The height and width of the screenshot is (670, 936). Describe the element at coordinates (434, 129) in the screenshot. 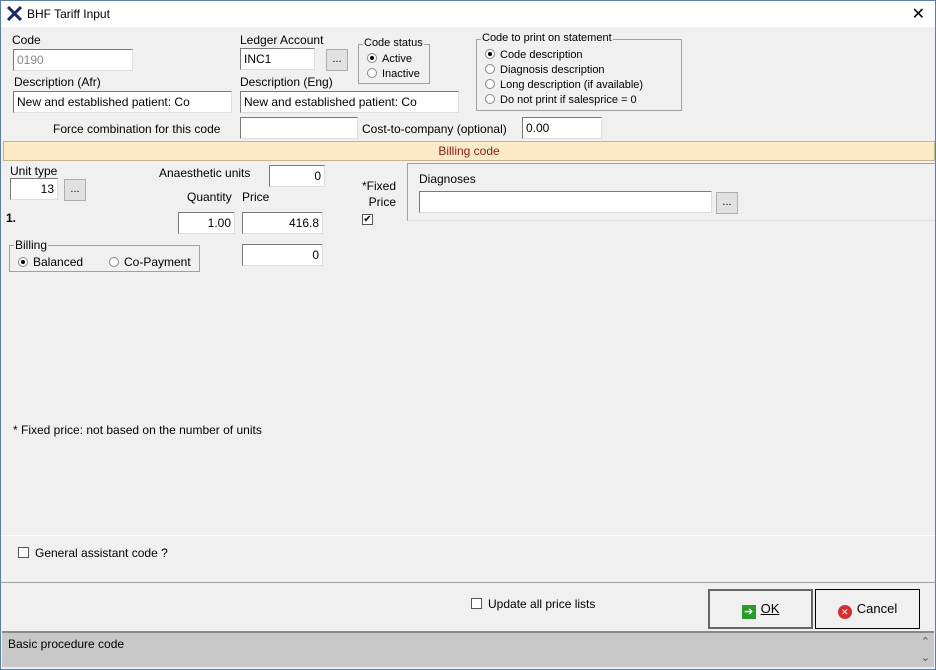

I see `cost-label: Cost-to-company (optional)` at that location.